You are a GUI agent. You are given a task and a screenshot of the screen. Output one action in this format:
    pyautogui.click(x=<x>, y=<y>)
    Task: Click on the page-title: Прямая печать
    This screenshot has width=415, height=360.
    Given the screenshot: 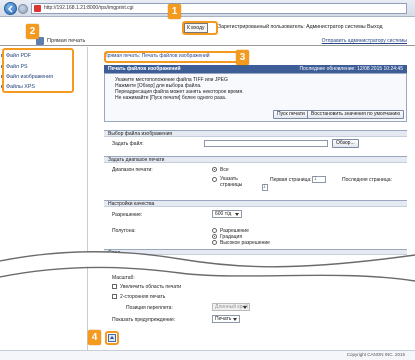 What is the action you would take?
    pyautogui.click(x=66, y=41)
    